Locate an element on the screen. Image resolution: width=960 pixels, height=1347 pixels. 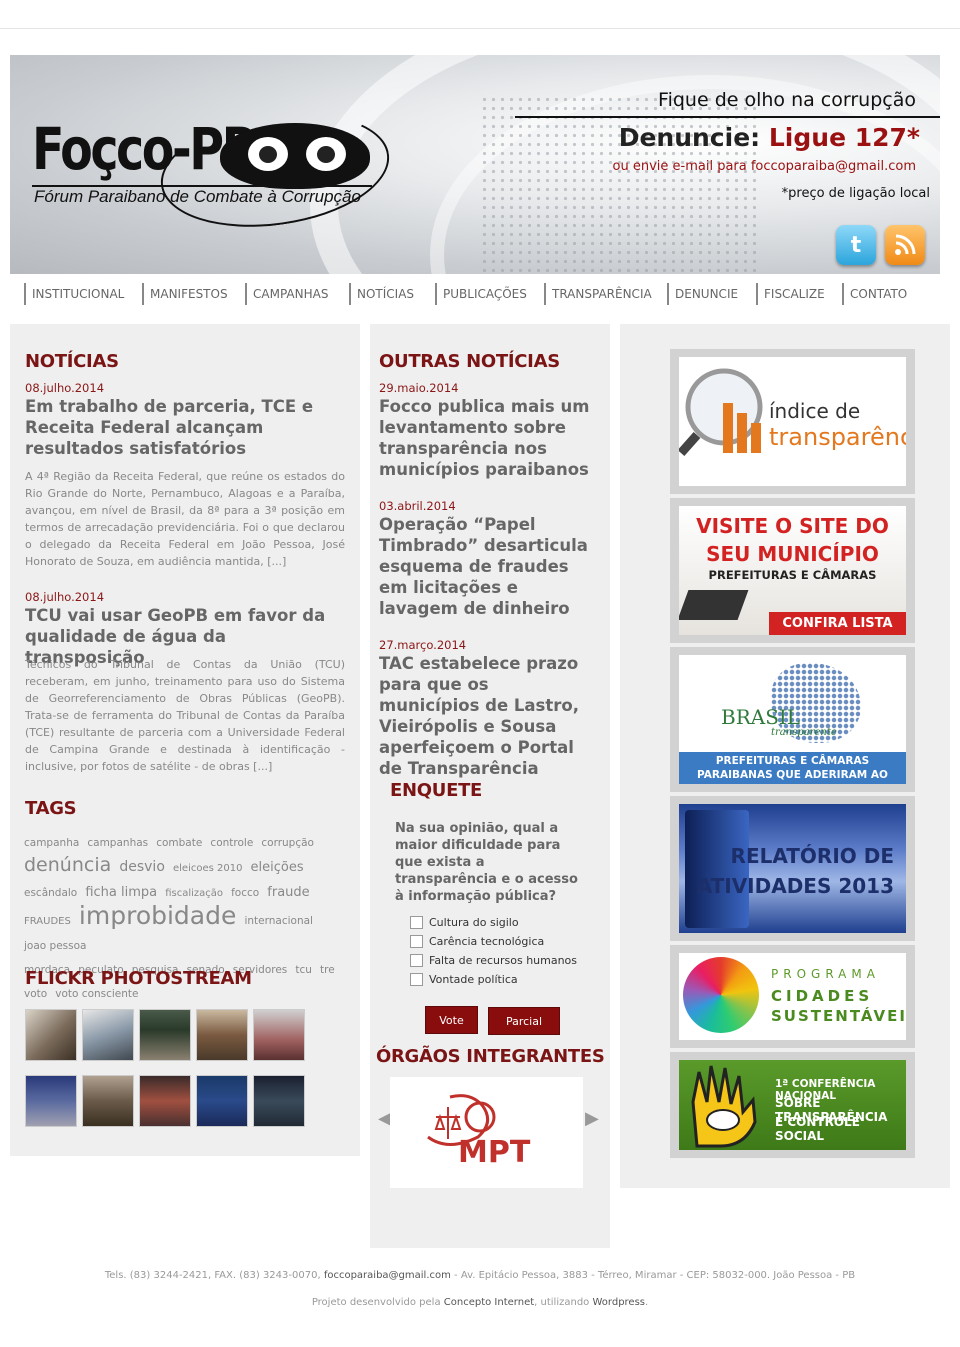
orgao-logo-card: MPT is located at coordinates (486, 1132).